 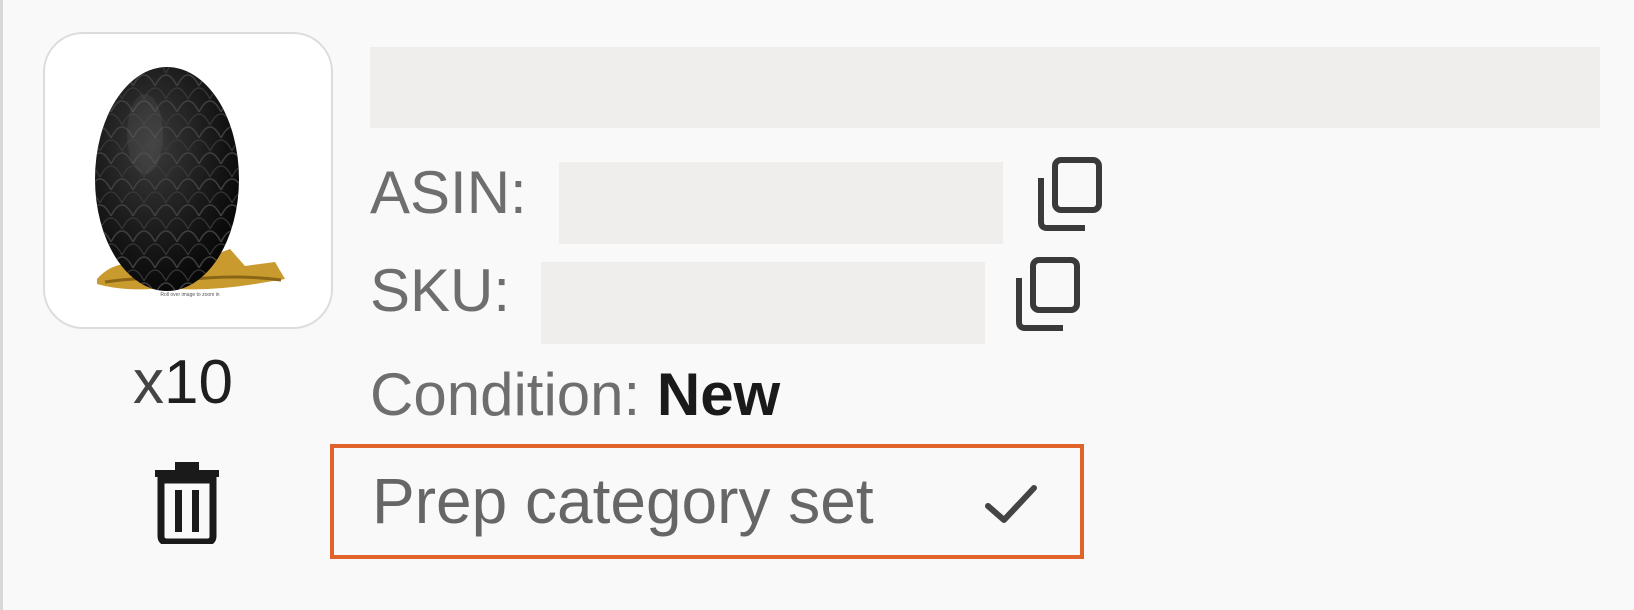 I want to click on quantity: x10, so click(x=183, y=382).